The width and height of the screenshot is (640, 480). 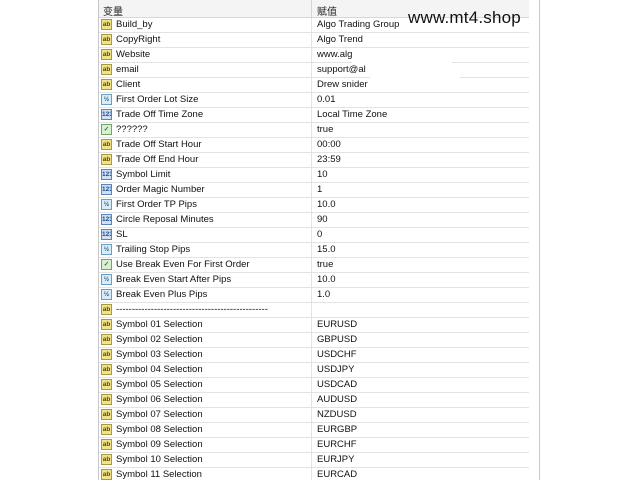 I want to click on param-row: ab Symbol 01 Selection EURUSD, so click(x=314, y=325).